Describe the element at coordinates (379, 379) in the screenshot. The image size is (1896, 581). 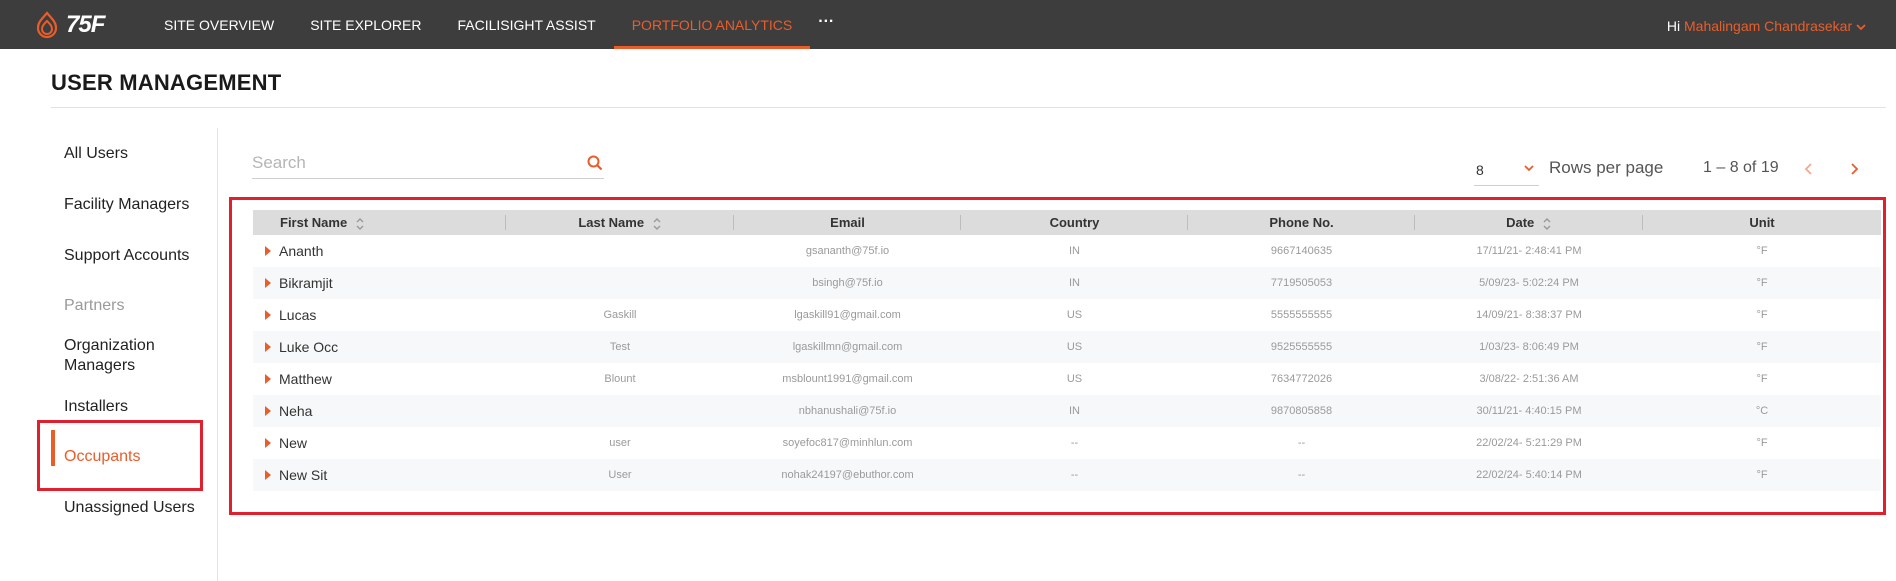
I see `first-name-cell: Matthew` at that location.